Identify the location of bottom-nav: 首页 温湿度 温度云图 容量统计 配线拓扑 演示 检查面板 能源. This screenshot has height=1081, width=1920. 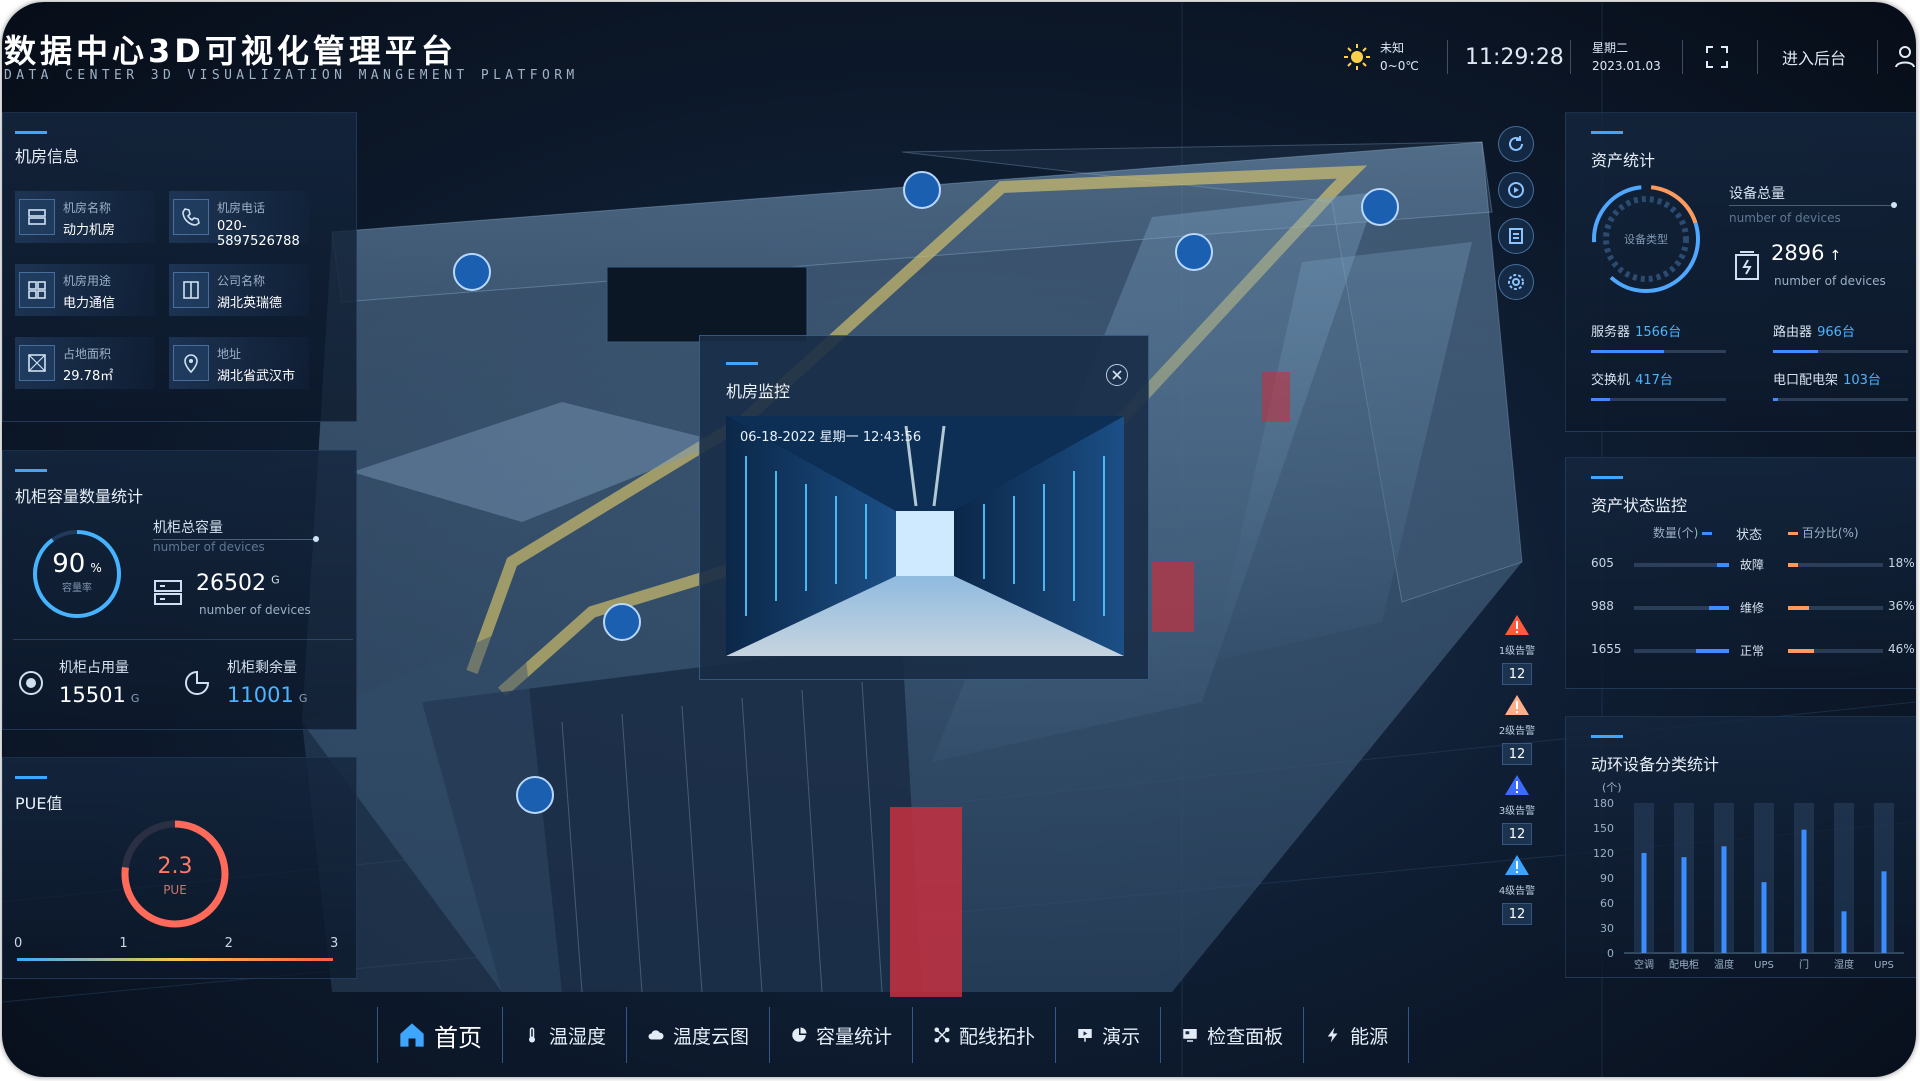
(962, 1035).